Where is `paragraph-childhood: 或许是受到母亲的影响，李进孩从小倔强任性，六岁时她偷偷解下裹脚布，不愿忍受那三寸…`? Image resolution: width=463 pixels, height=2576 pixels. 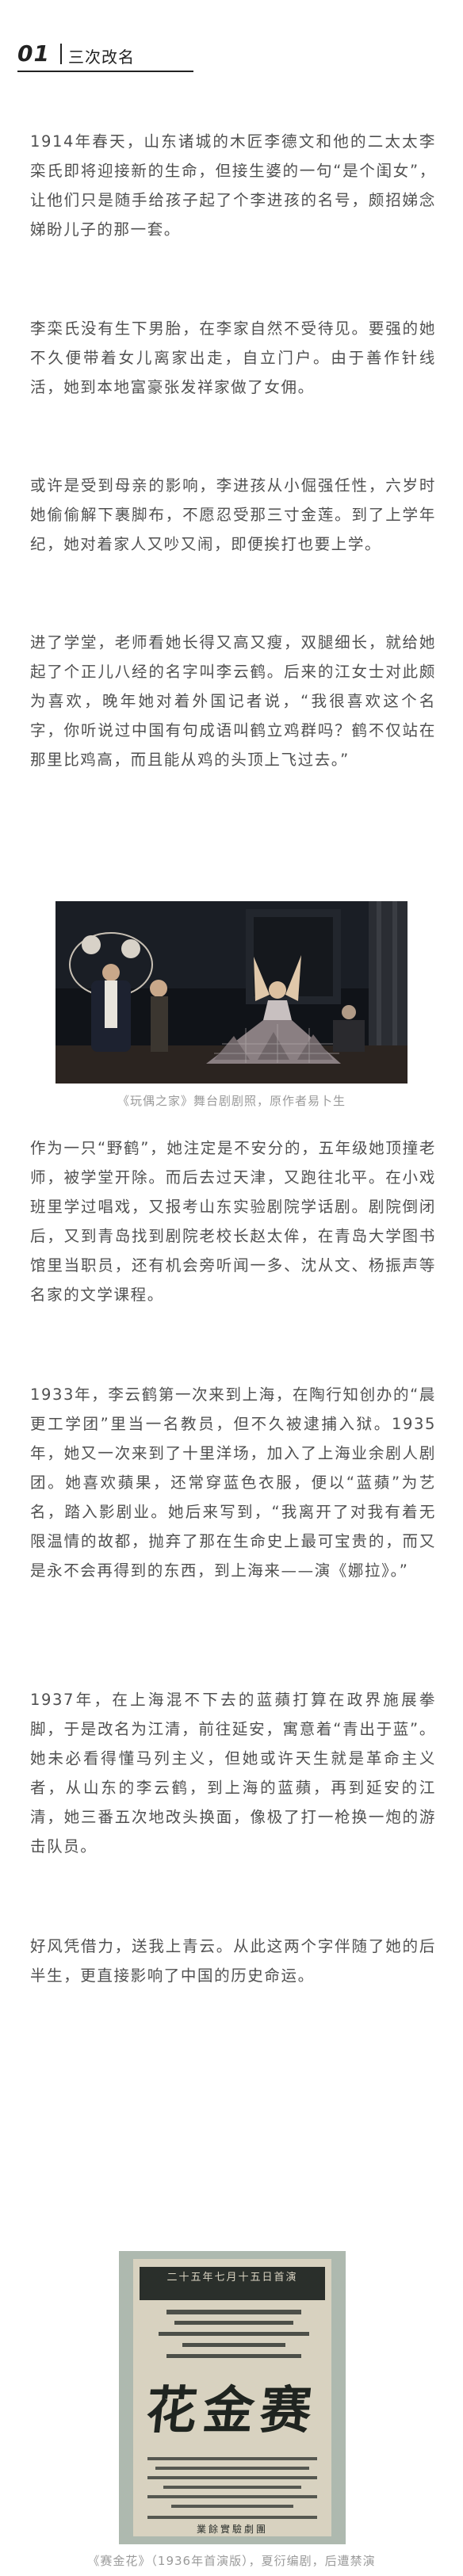 paragraph-childhood: 或许是受到母亲的影响，李进孩从小倔强任性，六岁时她偷偷解下裹脚布，不愿忍受那三寸… is located at coordinates (233, 514).